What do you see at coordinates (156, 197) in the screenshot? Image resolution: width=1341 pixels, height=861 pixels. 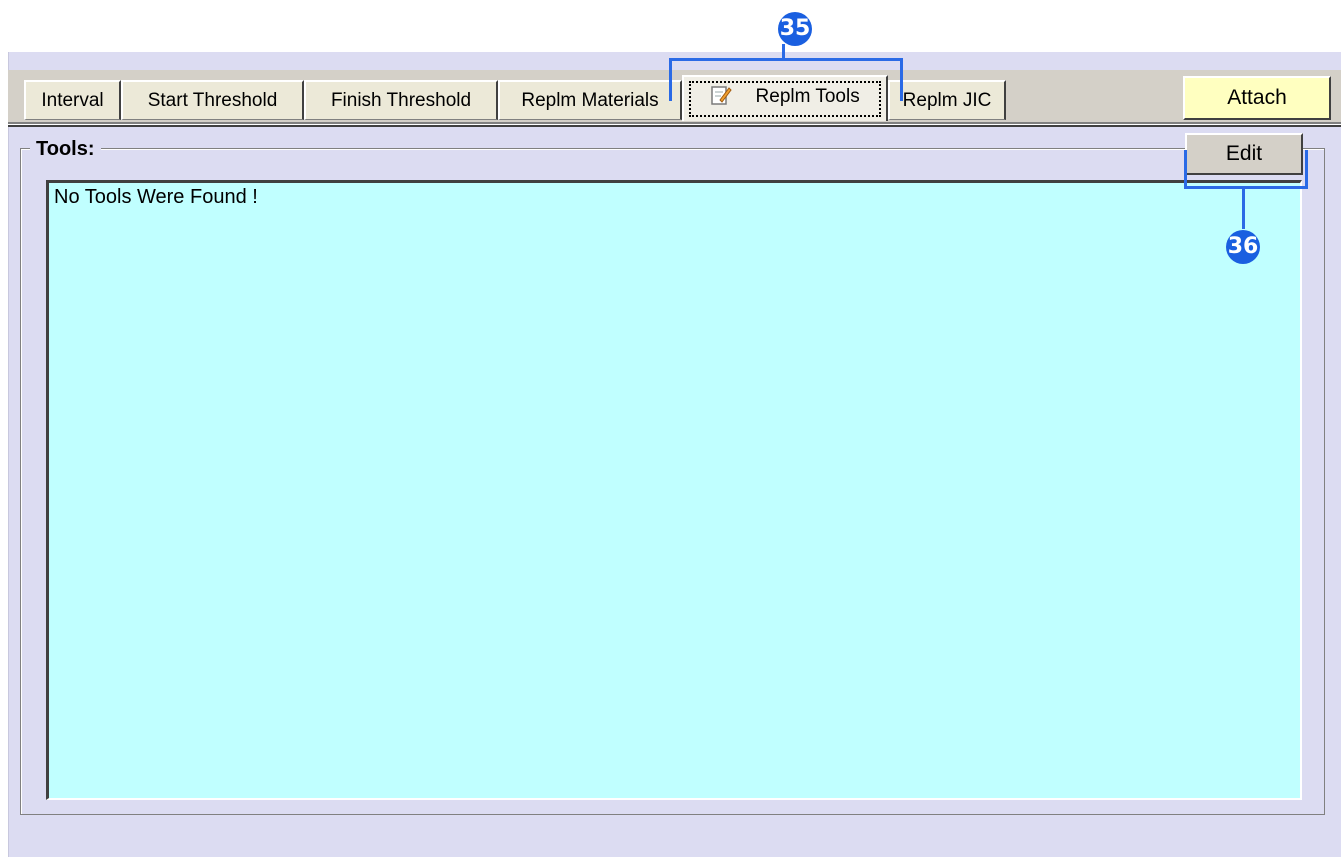 I see `empty-message: No Tools Were Found !` at bounding box center [156, 197].